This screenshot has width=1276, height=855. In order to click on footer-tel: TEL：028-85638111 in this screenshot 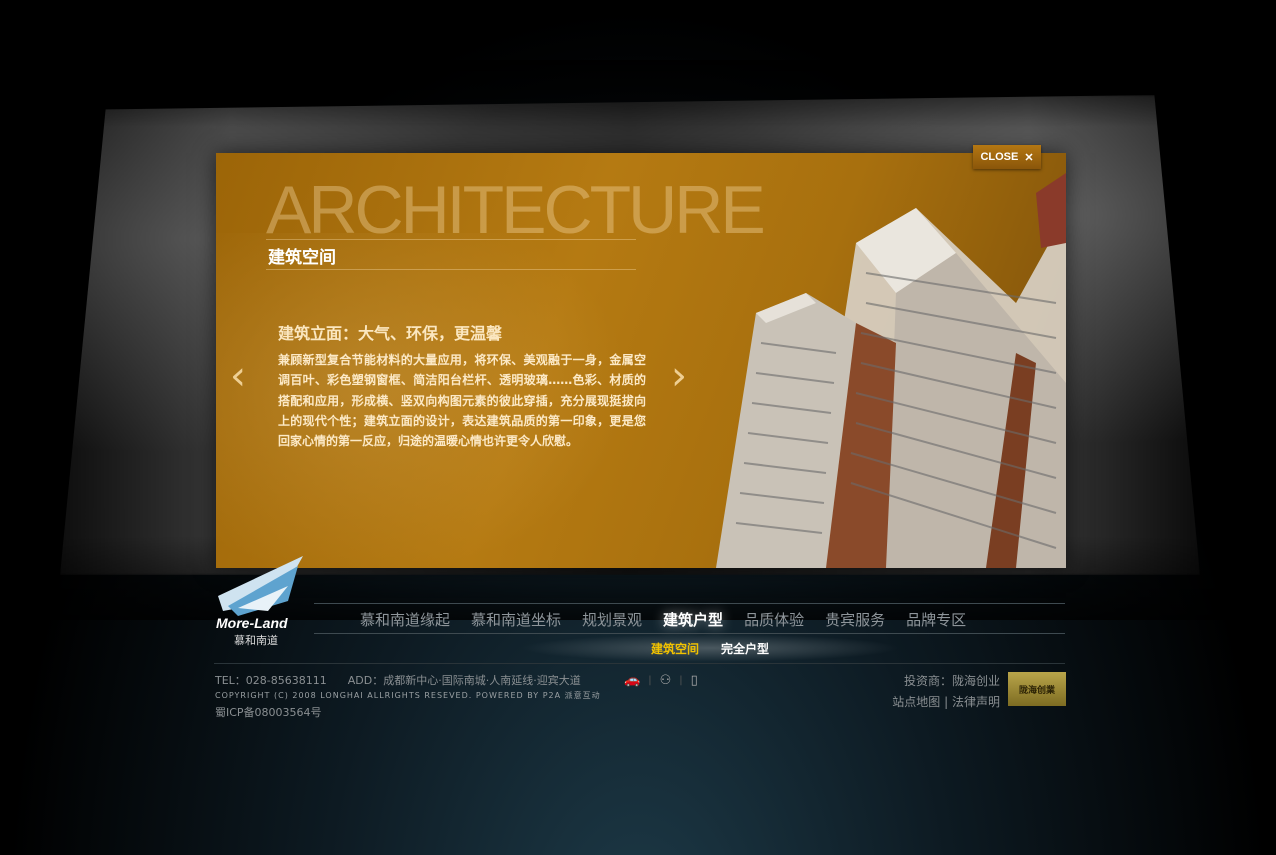, I will do `click(271, 680)`.